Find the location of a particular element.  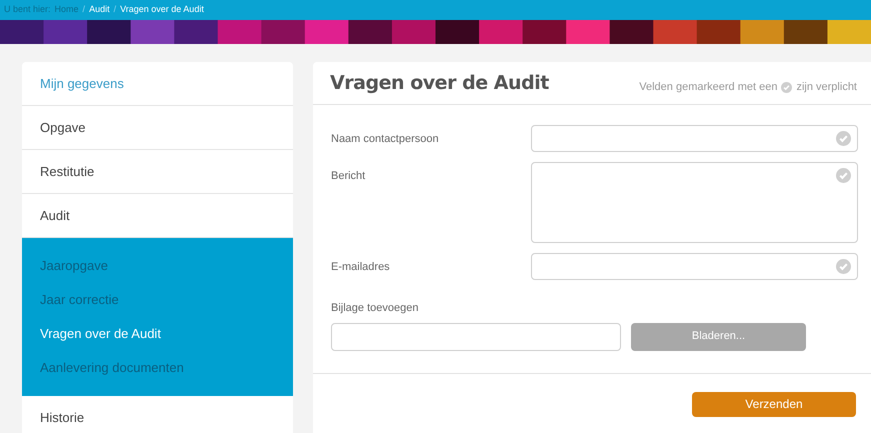

sidebar-item: Historie is located at coordinates (157, 414).